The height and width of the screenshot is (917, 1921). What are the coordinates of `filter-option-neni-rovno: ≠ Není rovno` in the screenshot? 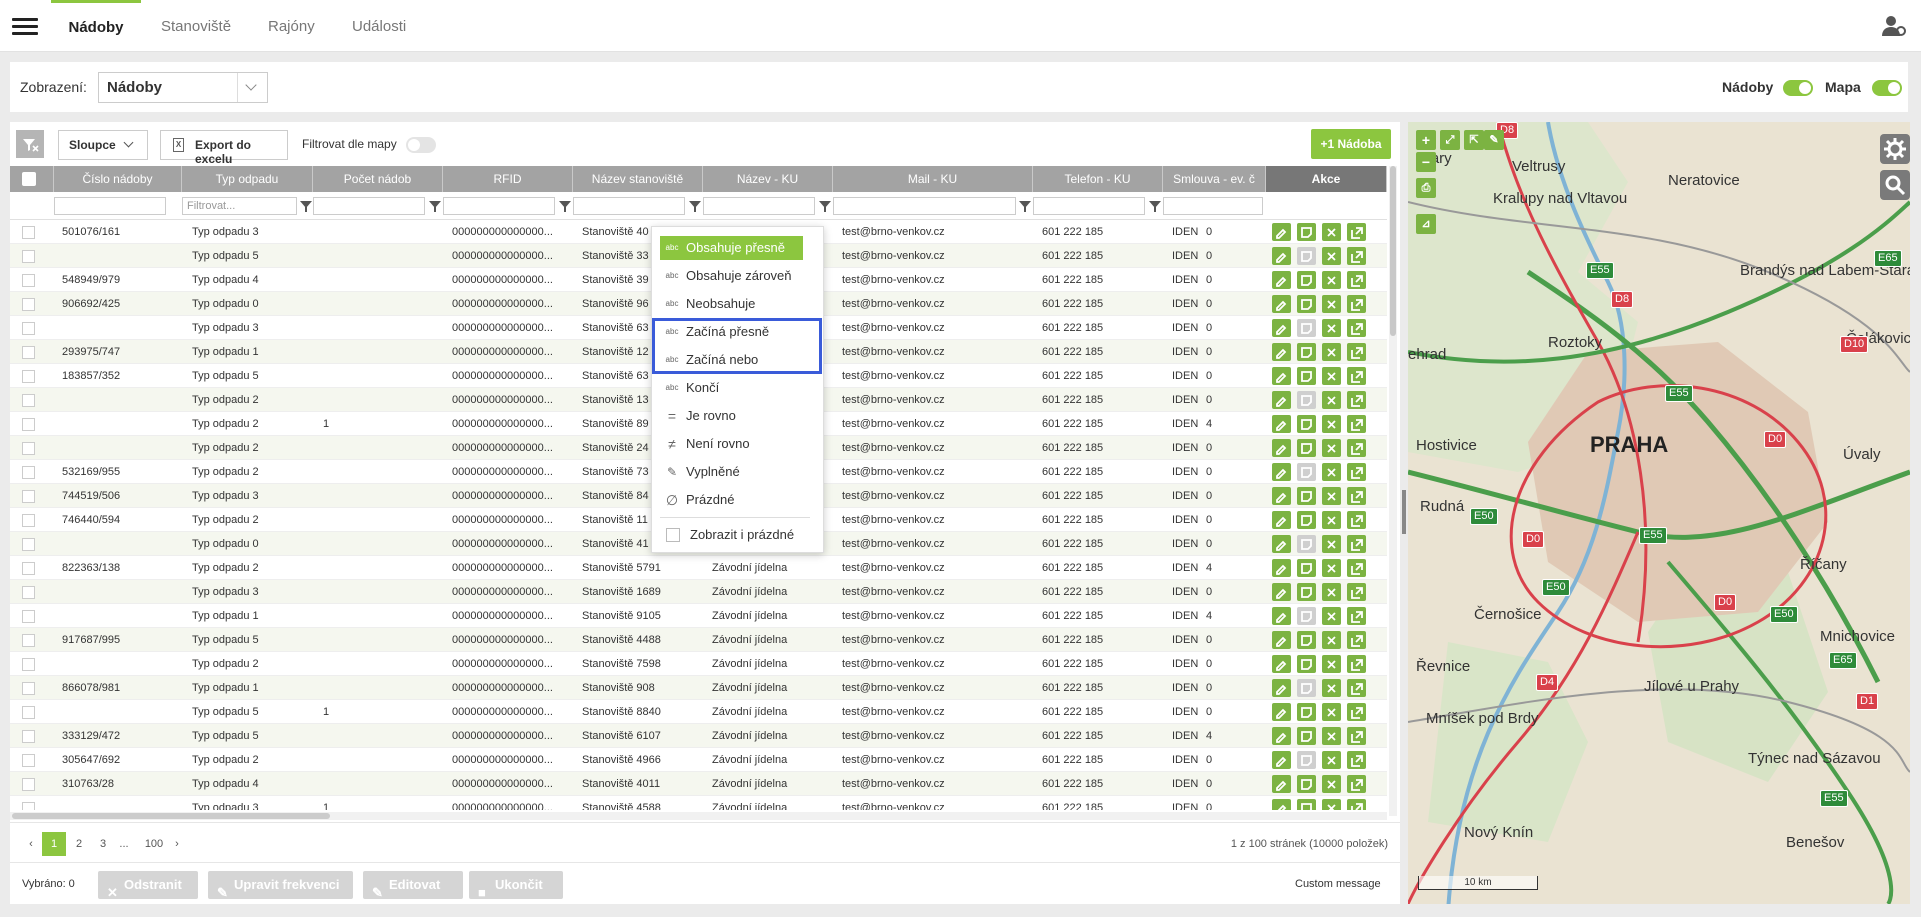 It's located at (704, 444).